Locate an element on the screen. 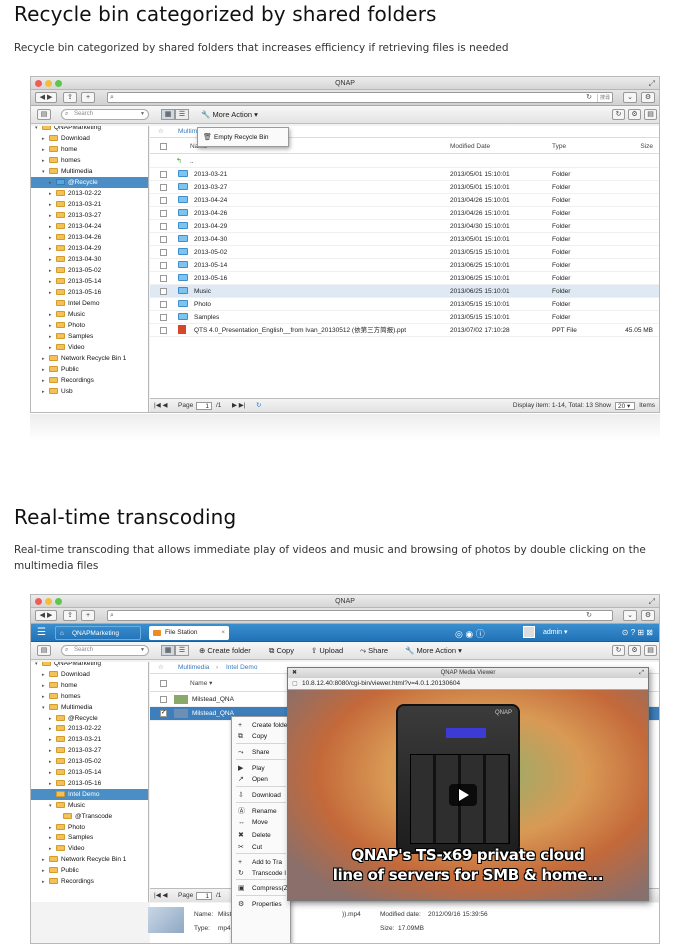 Image resolution: width=689 pixels, height=947 pixels. favorite-star-icon: ☆ is located at coordinates (161, 132).